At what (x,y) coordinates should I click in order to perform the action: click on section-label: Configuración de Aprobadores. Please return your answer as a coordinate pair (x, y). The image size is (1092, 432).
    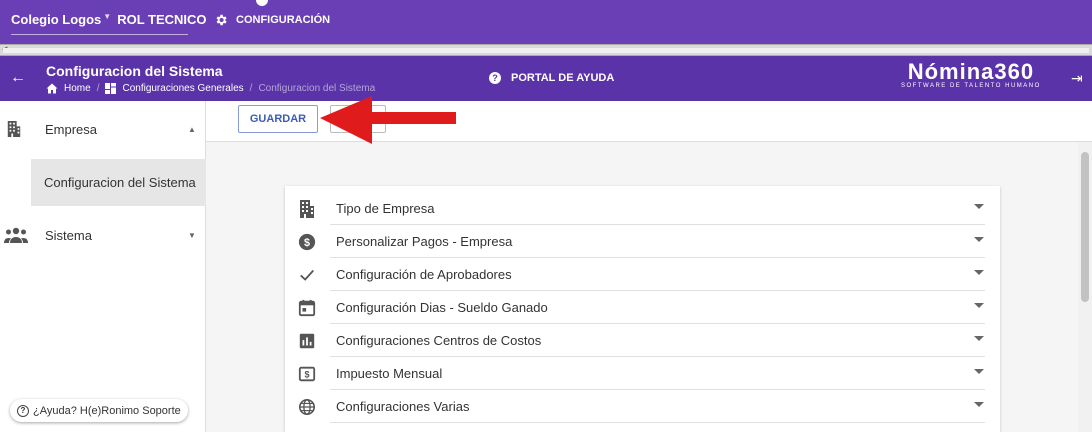
    Looking at the image, I should click on (424, 274).